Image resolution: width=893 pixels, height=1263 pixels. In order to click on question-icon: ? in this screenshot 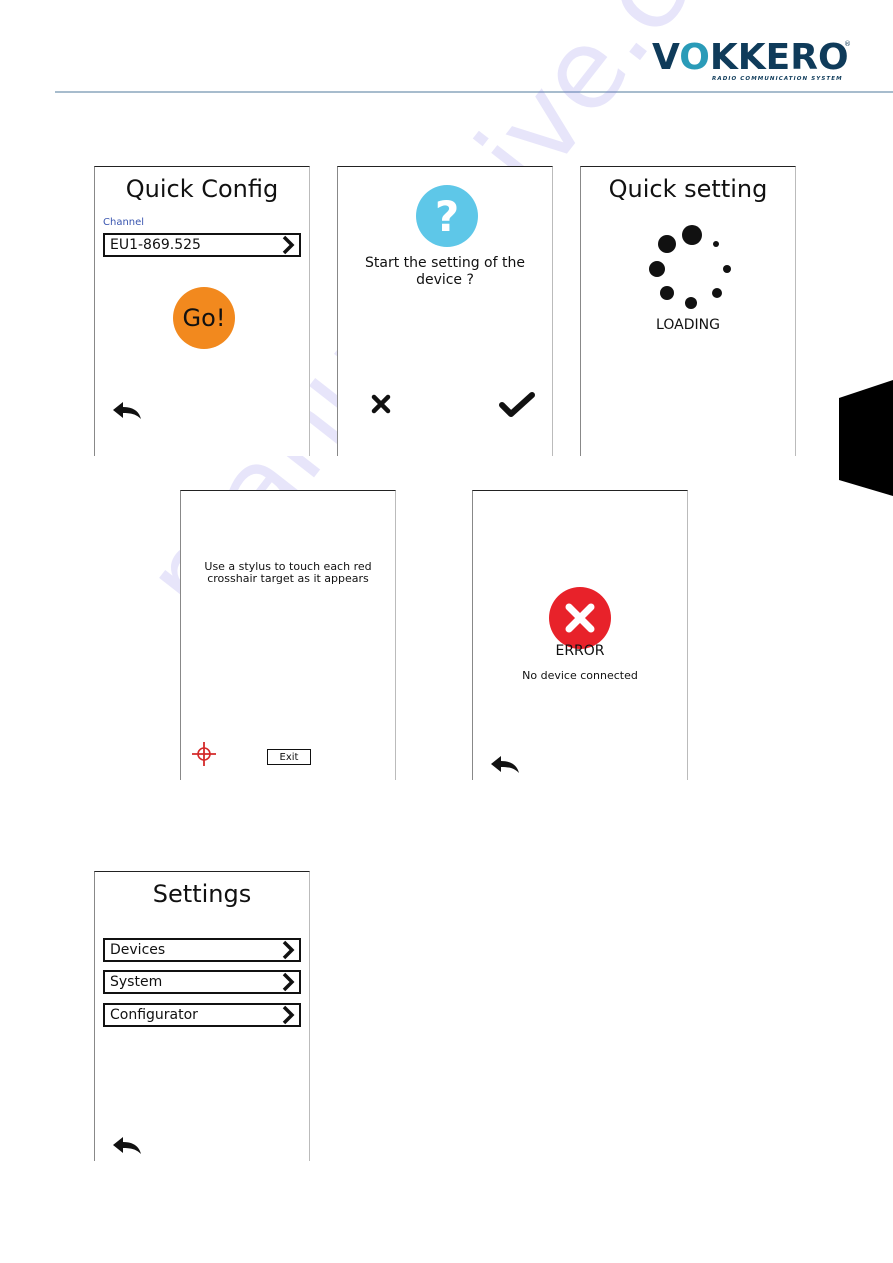, I will do `click(447, 216)`.